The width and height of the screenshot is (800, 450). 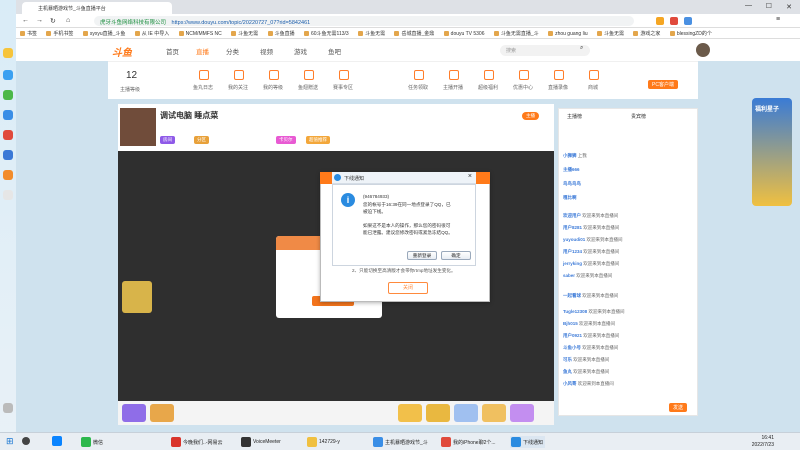 What do you see at coordinates (558, 87) in the screenshot?
I see `toolbar-item: 直播录像` at bounding box center [558, 87].